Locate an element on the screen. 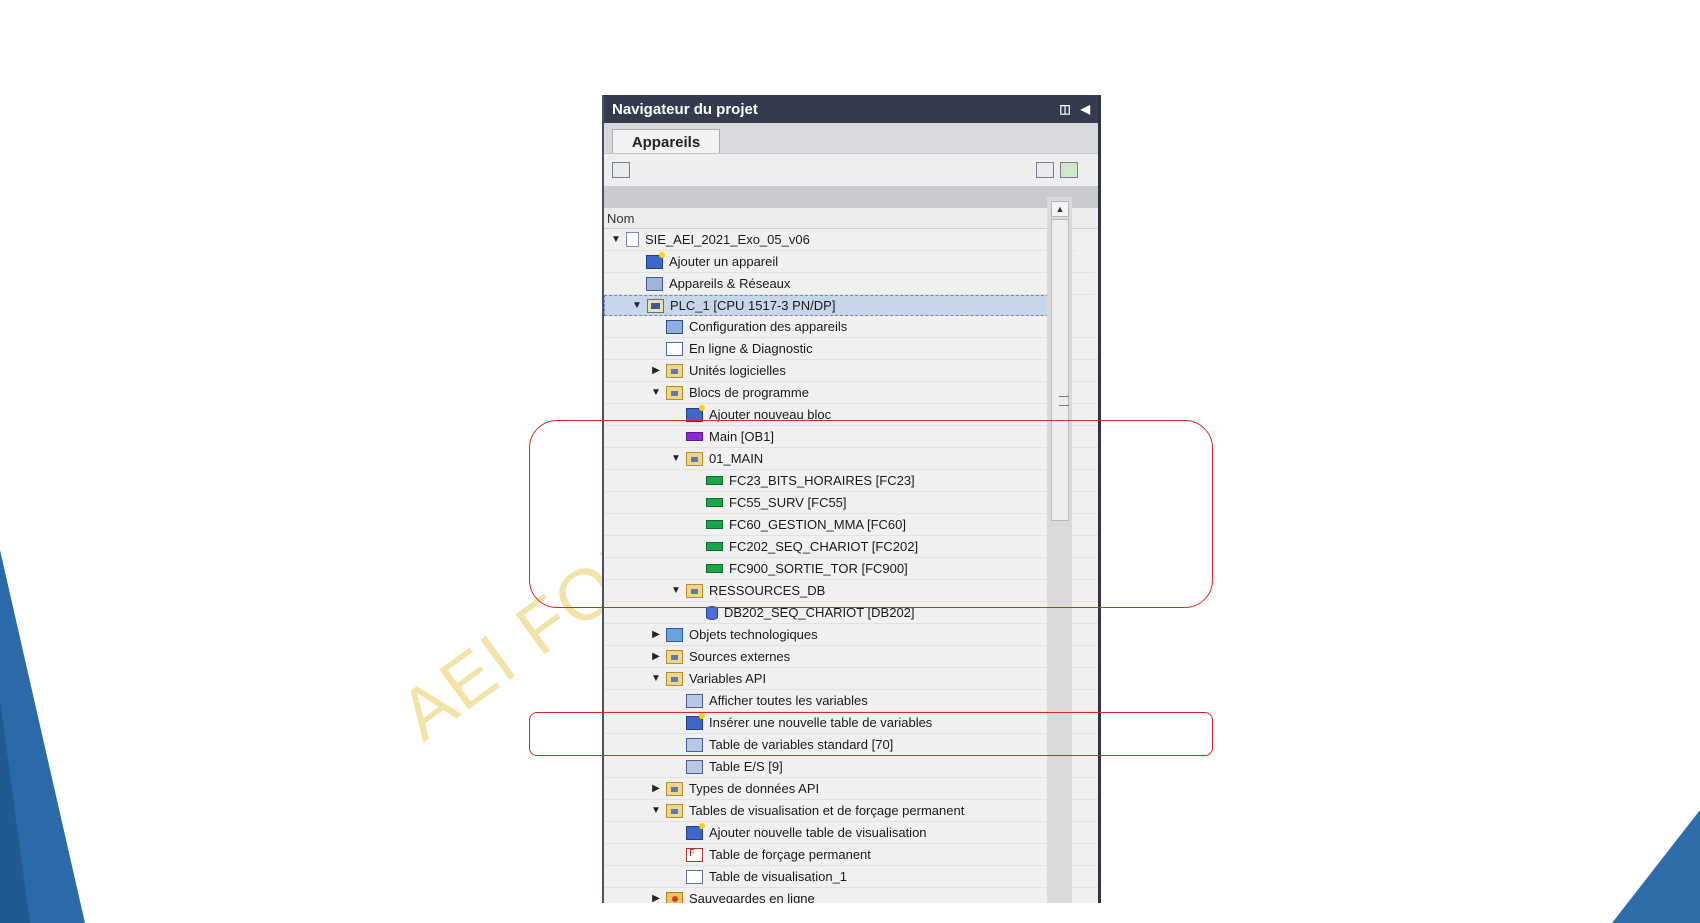 Image resolution: width=1700 pixels, height=923 pixels. tree-item-label: RESSOURCES_DB is located at coordinates (767, 590).